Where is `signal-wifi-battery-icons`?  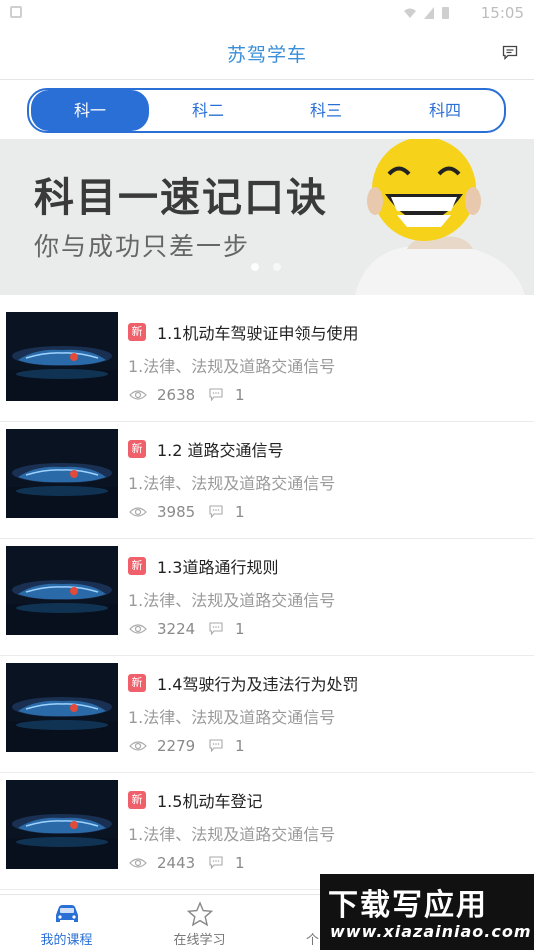
signal-wifi-battery-icons is located at coordinates (426, 13).